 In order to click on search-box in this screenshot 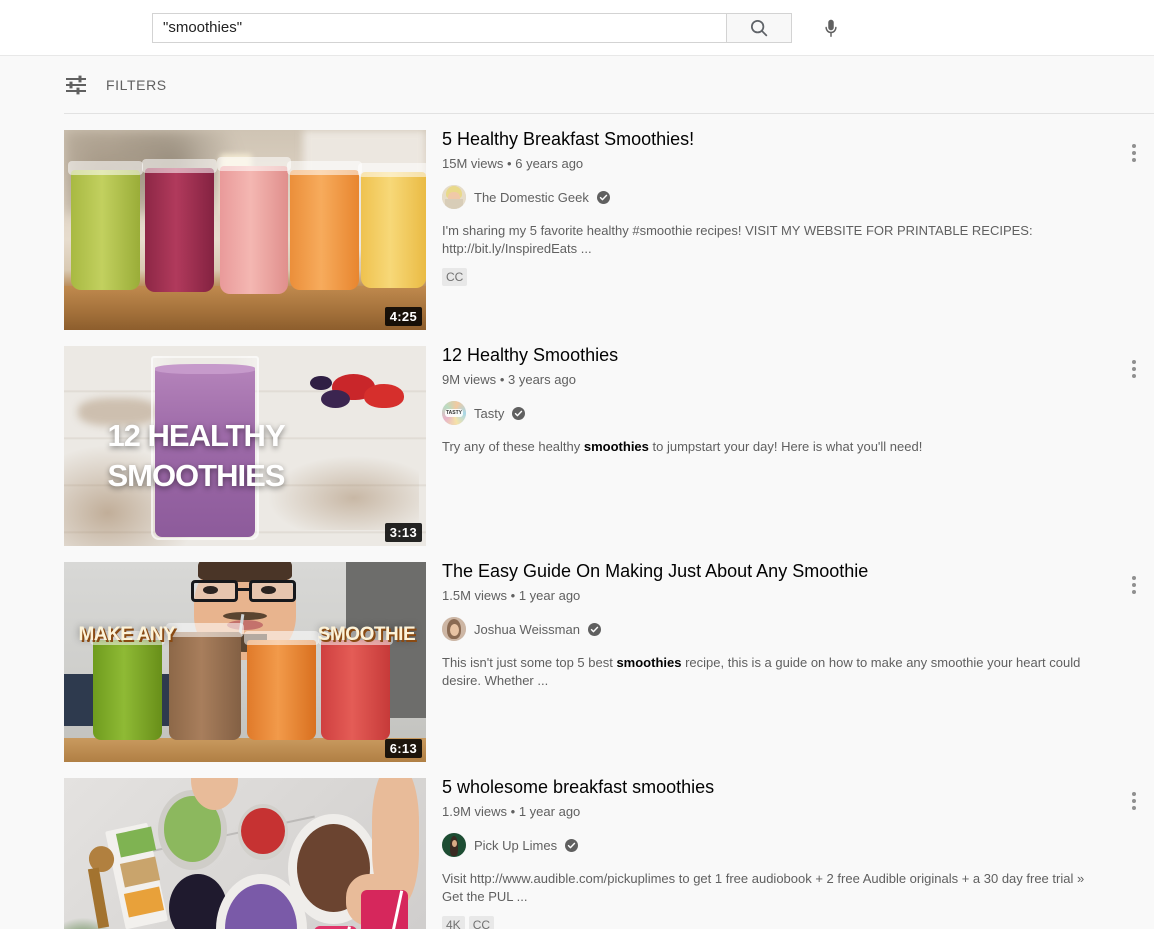, I will do `click(472, 27)`.